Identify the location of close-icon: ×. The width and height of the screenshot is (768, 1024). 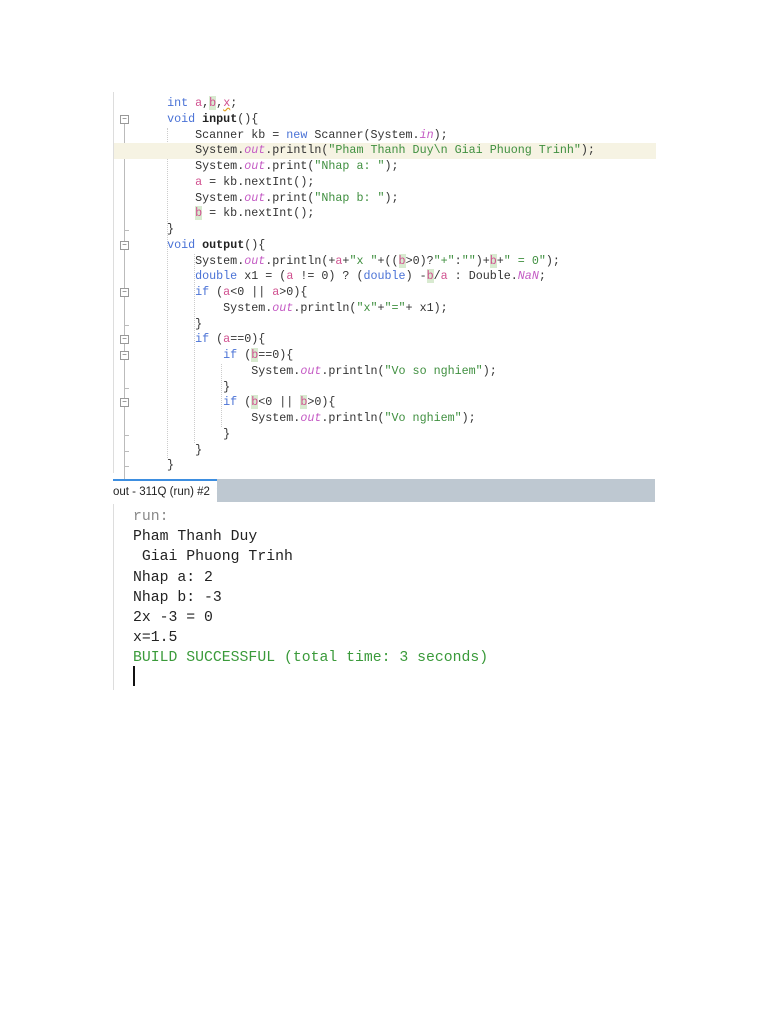
(216, 491).